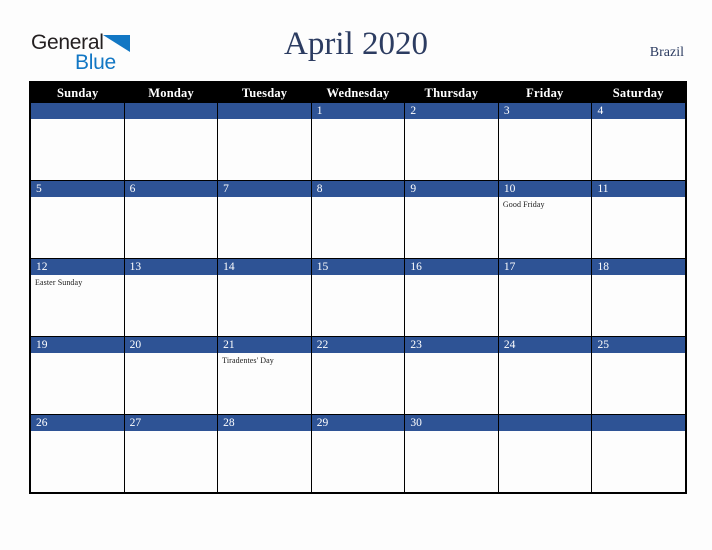 This screenshot has width=712, height=550. I want to click on day-cell: 23, so click(452, 375).